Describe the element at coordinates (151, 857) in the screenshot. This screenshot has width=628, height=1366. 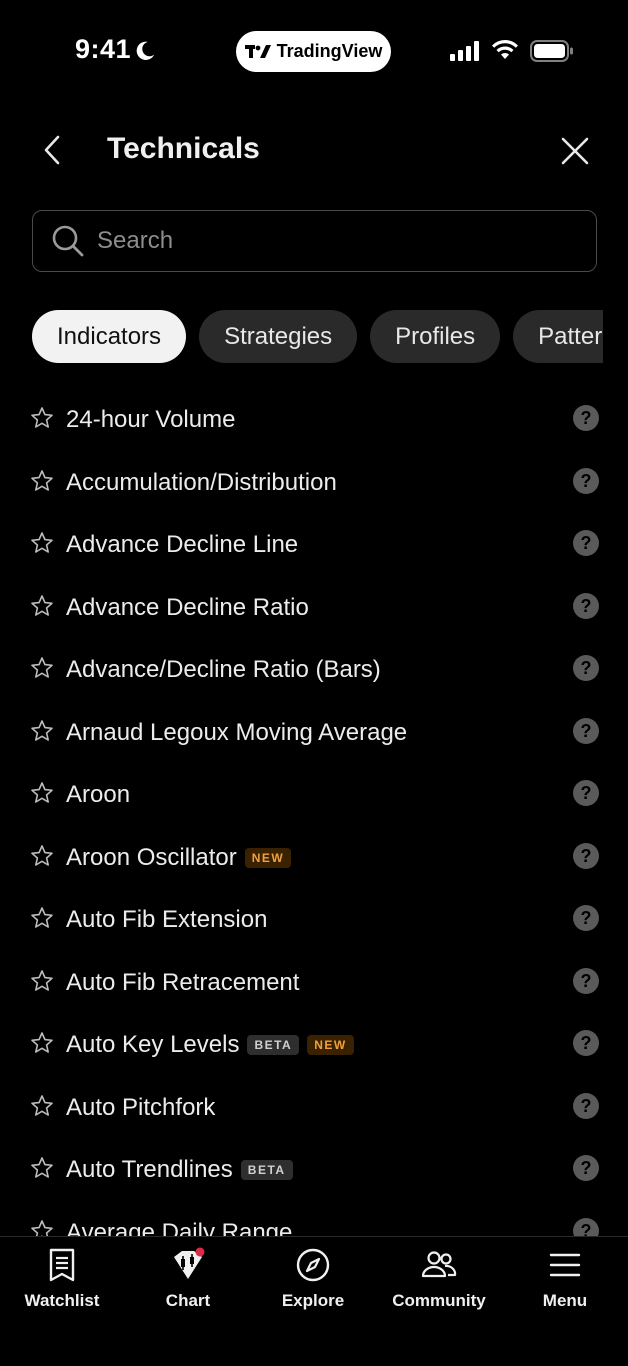
I see `list-item-text: Aroon Oscillator` at that location.